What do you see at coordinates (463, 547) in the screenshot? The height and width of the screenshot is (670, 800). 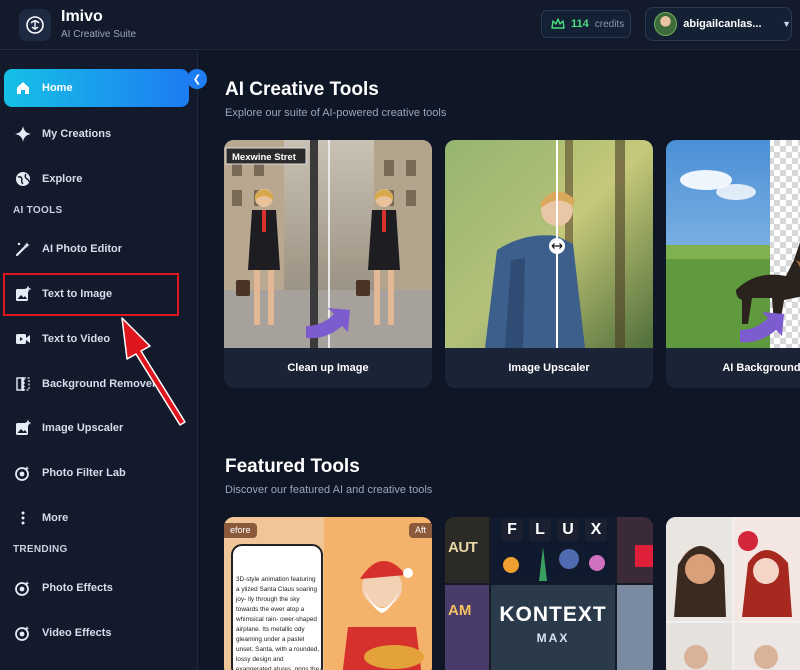 I see `aut-text: AUT` at bounding box center [463, 547].